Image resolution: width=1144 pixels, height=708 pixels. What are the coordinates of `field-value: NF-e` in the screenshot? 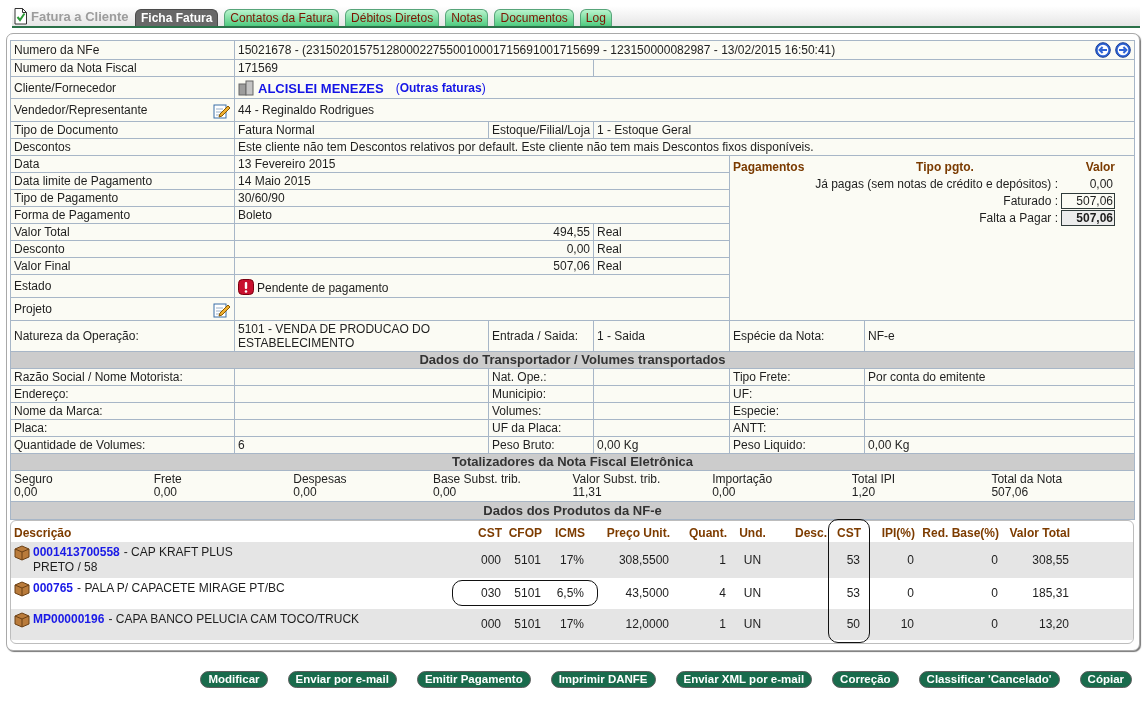 It's located at (999, 336).